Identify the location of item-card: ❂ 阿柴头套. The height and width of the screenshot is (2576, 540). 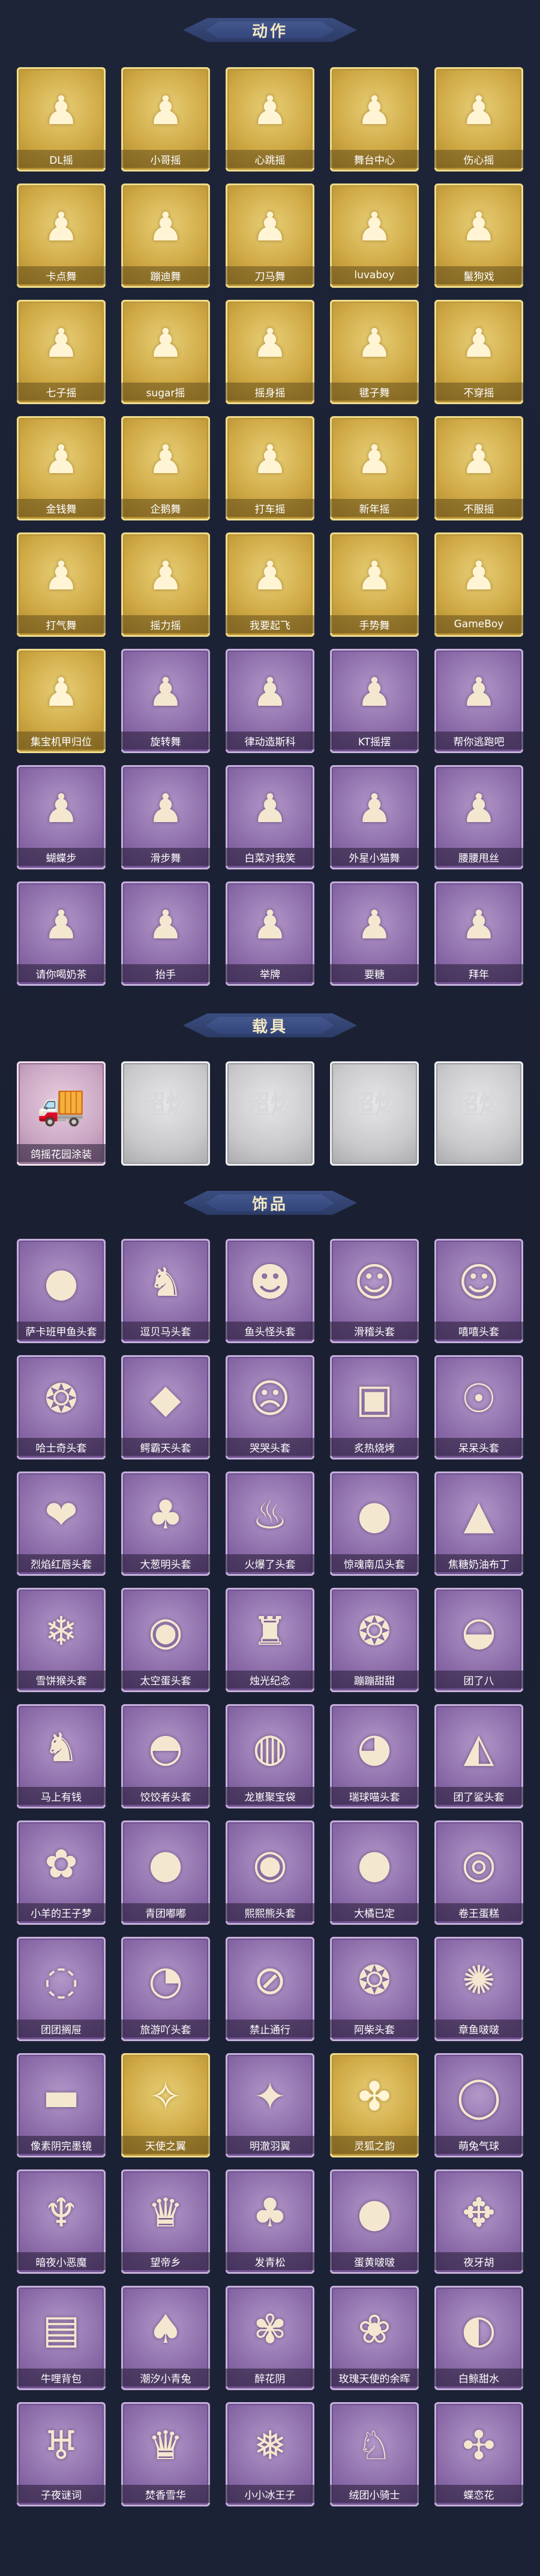
(375, 1989).